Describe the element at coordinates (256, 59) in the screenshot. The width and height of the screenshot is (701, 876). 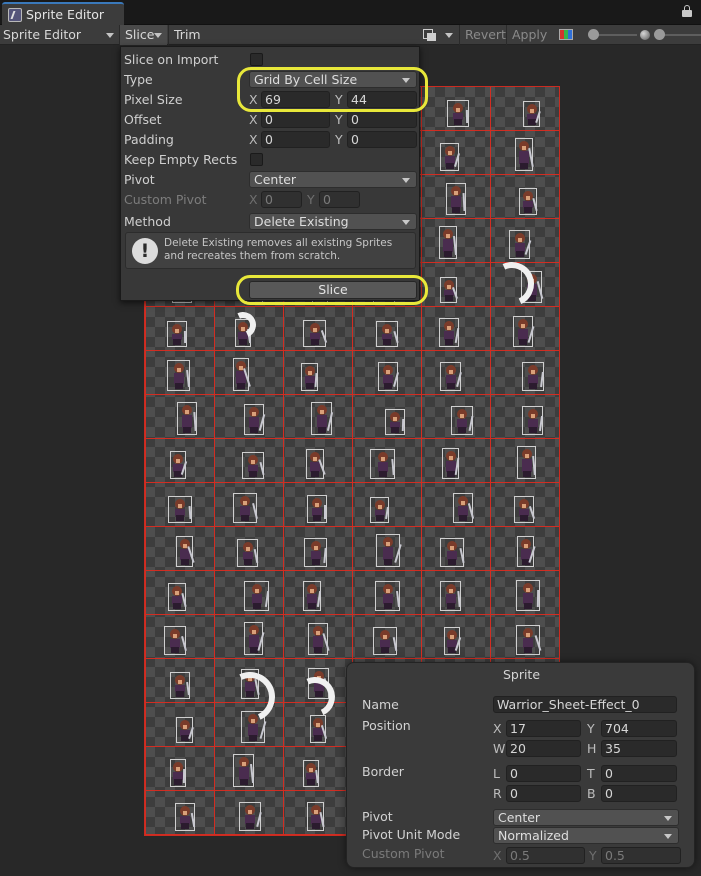
I see `slice-on-import-checkbox` at that location.